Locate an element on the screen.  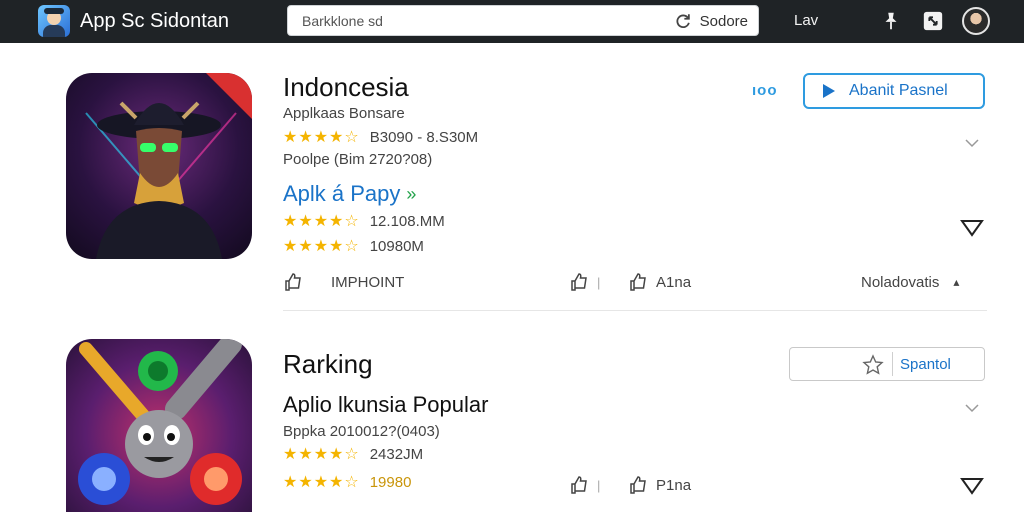
dropdown-triangle-icon is located at coordinates (972, 228).